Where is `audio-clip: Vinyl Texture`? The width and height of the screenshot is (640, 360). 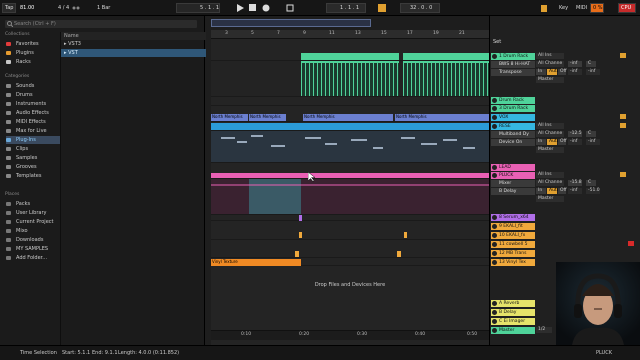 audio-clip: Vinyl Texture is located at coordinates (256, 262).